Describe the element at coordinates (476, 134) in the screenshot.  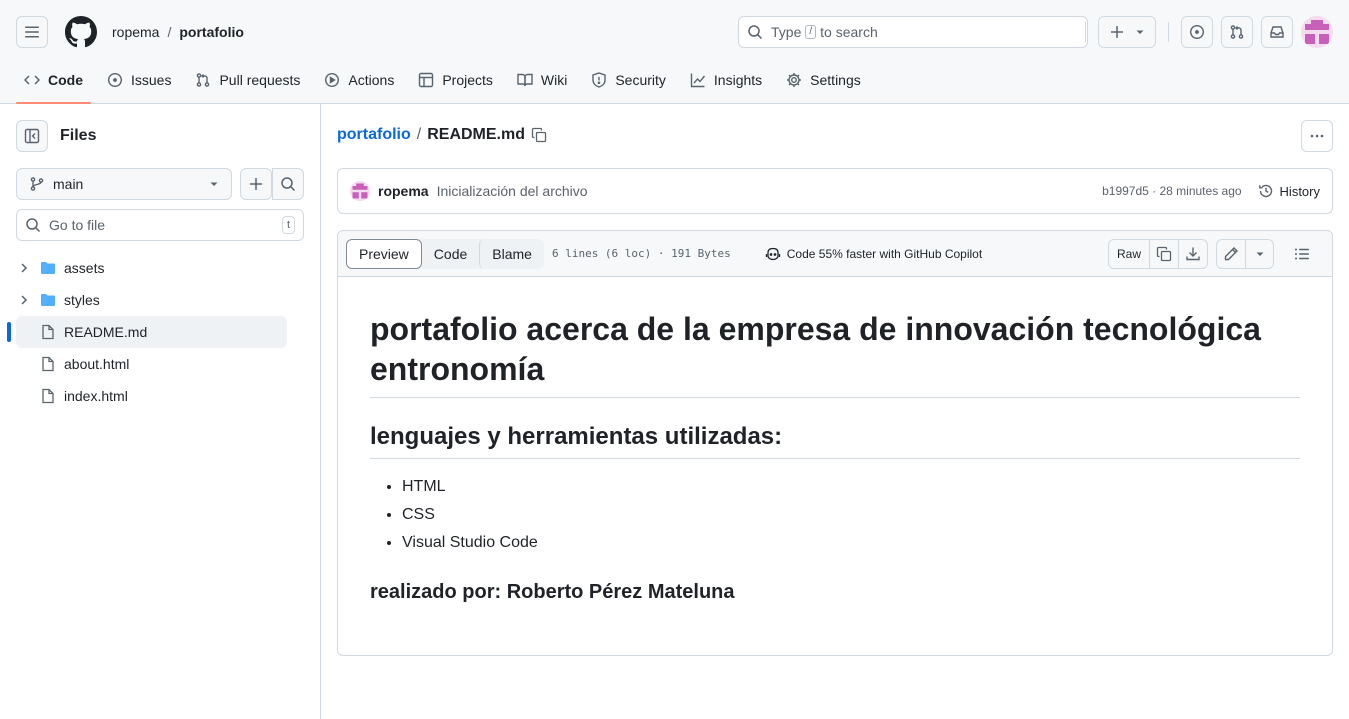
I see `path-file-name: README.md` at that location.